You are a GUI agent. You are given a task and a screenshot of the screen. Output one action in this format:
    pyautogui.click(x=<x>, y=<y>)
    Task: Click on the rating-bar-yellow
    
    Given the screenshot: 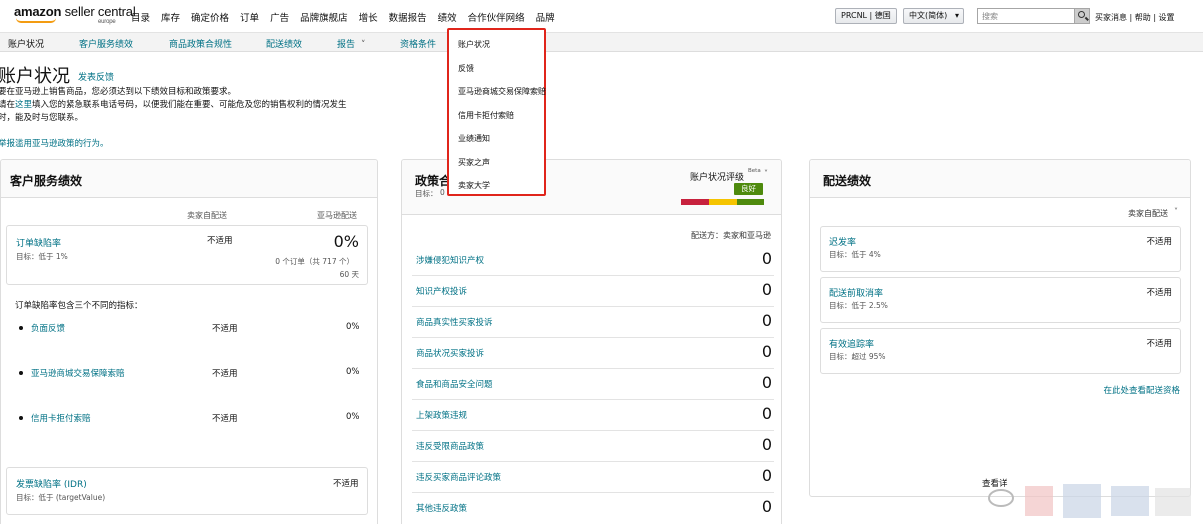 What is the action you would take?
    pyautogui.click(x=723, y=202)
    